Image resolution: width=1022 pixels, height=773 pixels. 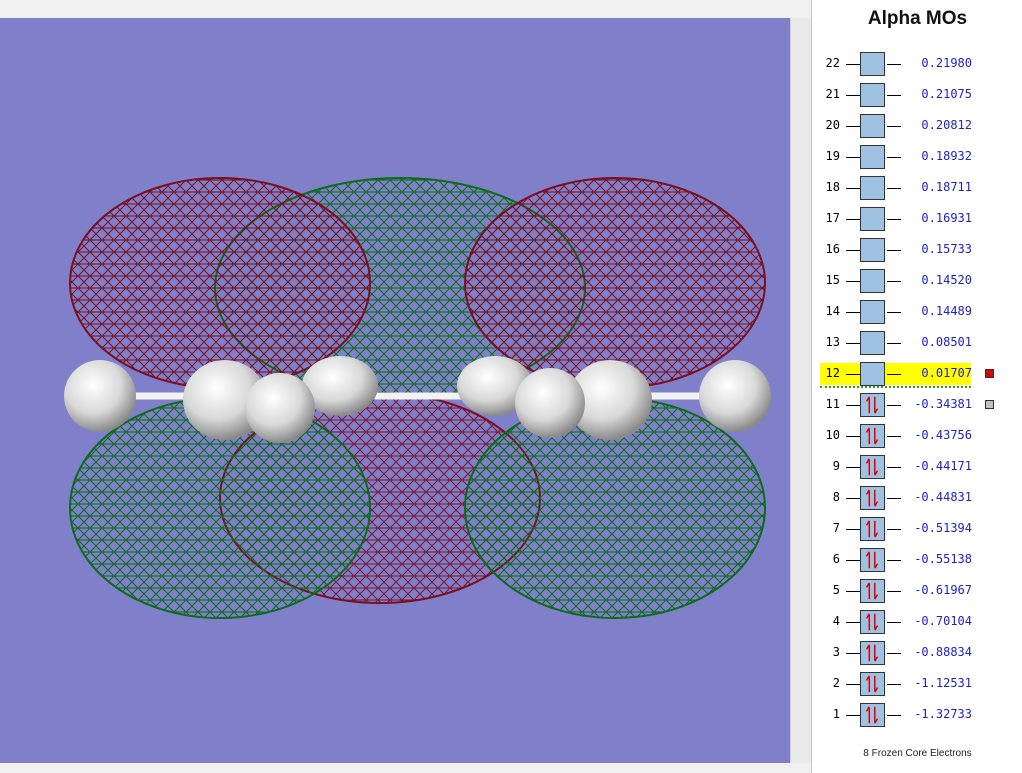 I want to click on vertical-scrollbar, so click(x=800, y=390).